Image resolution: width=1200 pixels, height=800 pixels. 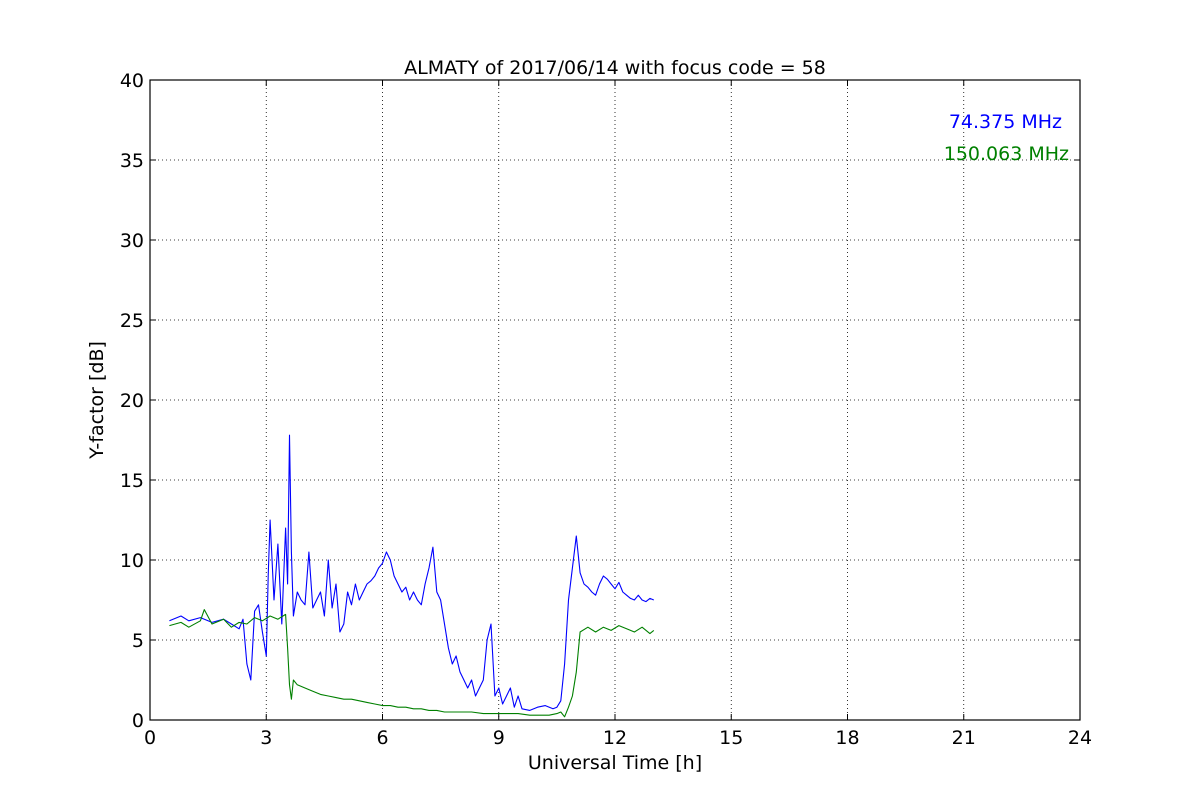 I want to click on y-tick-label: 35, so click(x=132, y=161).